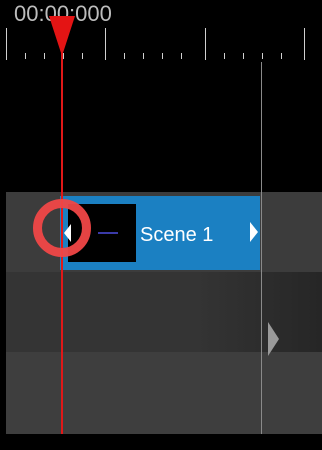 The height and width of the screenshot is (450, 322). I want to click on clip-trim-right-icon, so click(254, 232).